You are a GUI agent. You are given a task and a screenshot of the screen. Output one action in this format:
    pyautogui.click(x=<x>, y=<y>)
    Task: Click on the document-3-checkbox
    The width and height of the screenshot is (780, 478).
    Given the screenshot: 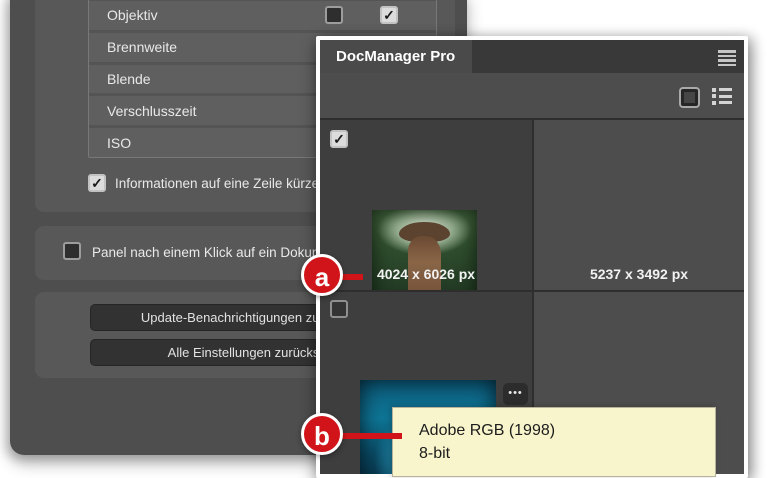 What is the action you would take?
    pyautogui.click(x=339, y=309)
    